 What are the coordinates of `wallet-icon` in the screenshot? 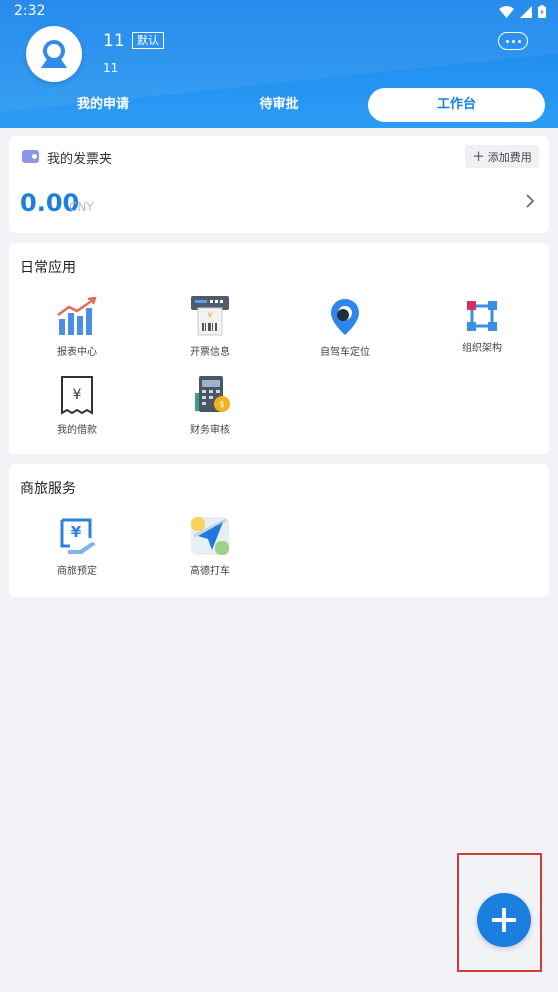 It's located at (30, 156).